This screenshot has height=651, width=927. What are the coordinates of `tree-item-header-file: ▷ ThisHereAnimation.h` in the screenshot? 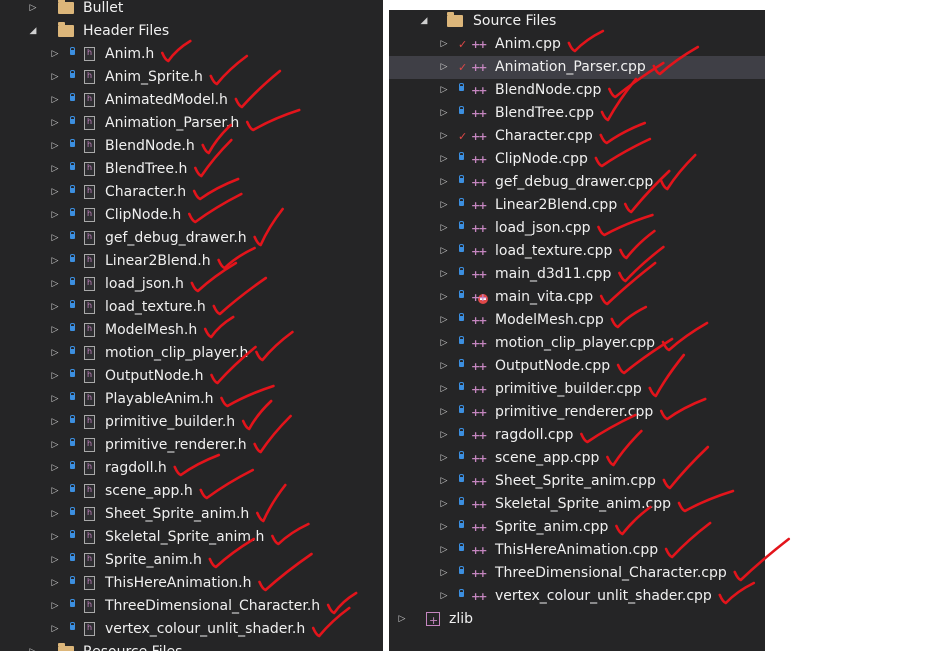 It's located at (191, 583).